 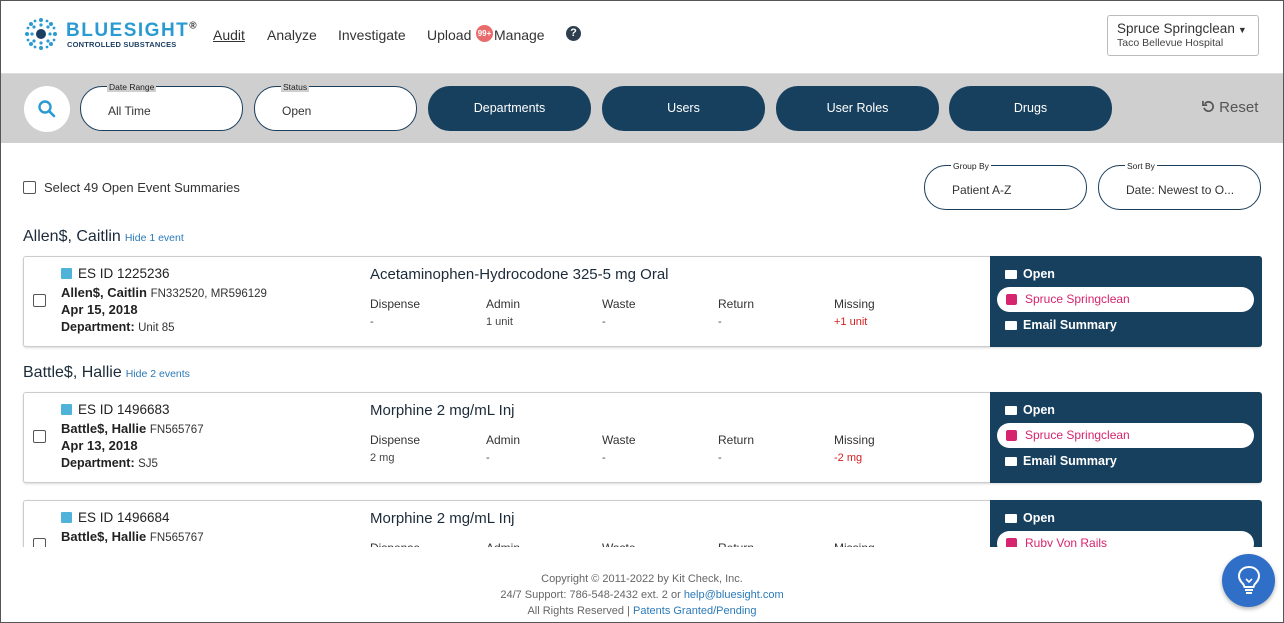 I want to click on event-department: Department: Unit 85, so click(x=118, y=327).